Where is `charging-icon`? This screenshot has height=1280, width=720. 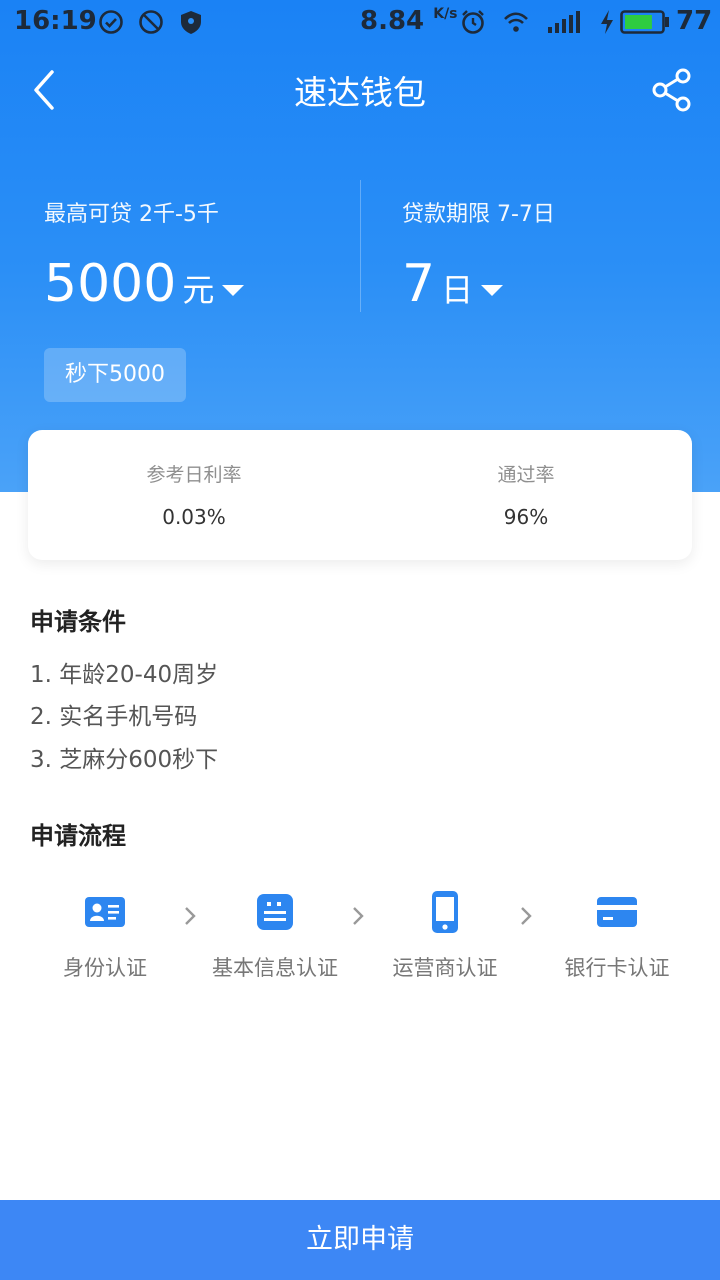 charging-icon is located at coordinates (607, 22).